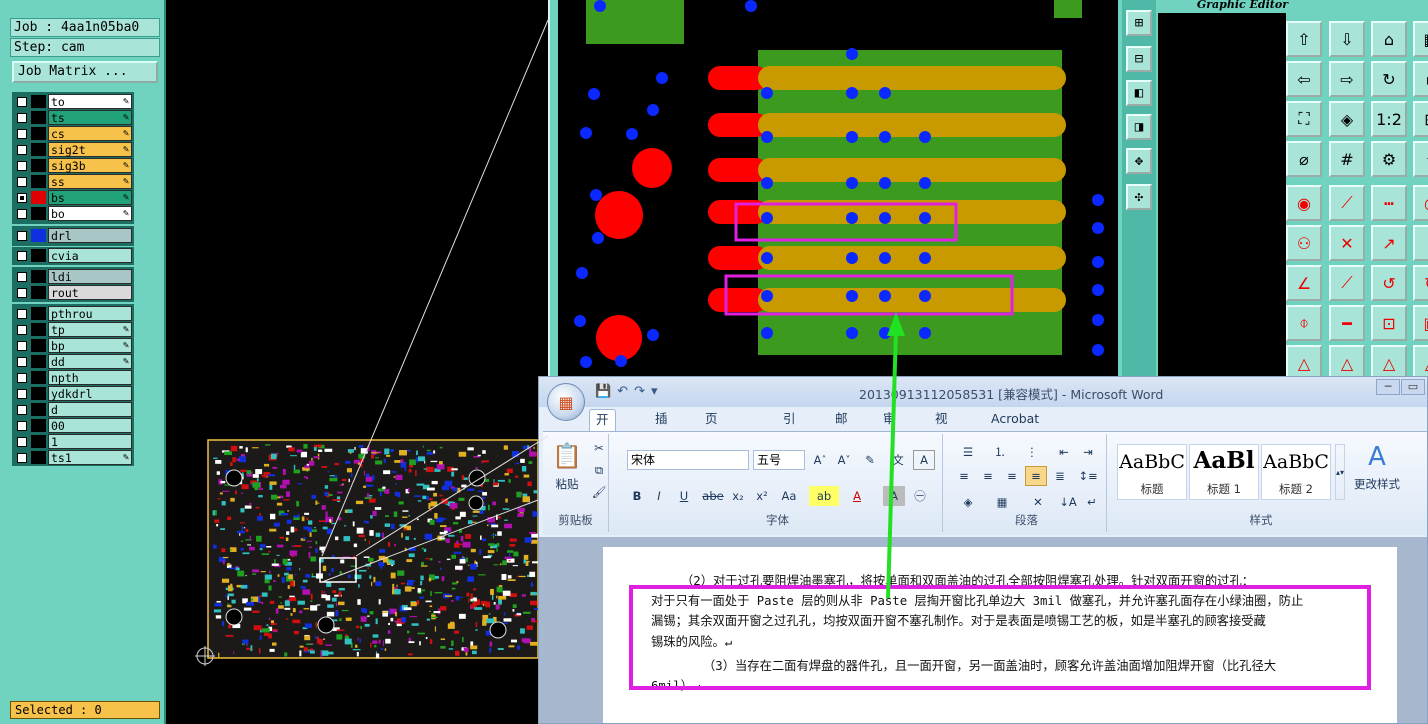 This screenshot has height=724, width=1428. Describe the element at coordinates (90, 409) in the screenshot. I see `layer-name: d` at that location.